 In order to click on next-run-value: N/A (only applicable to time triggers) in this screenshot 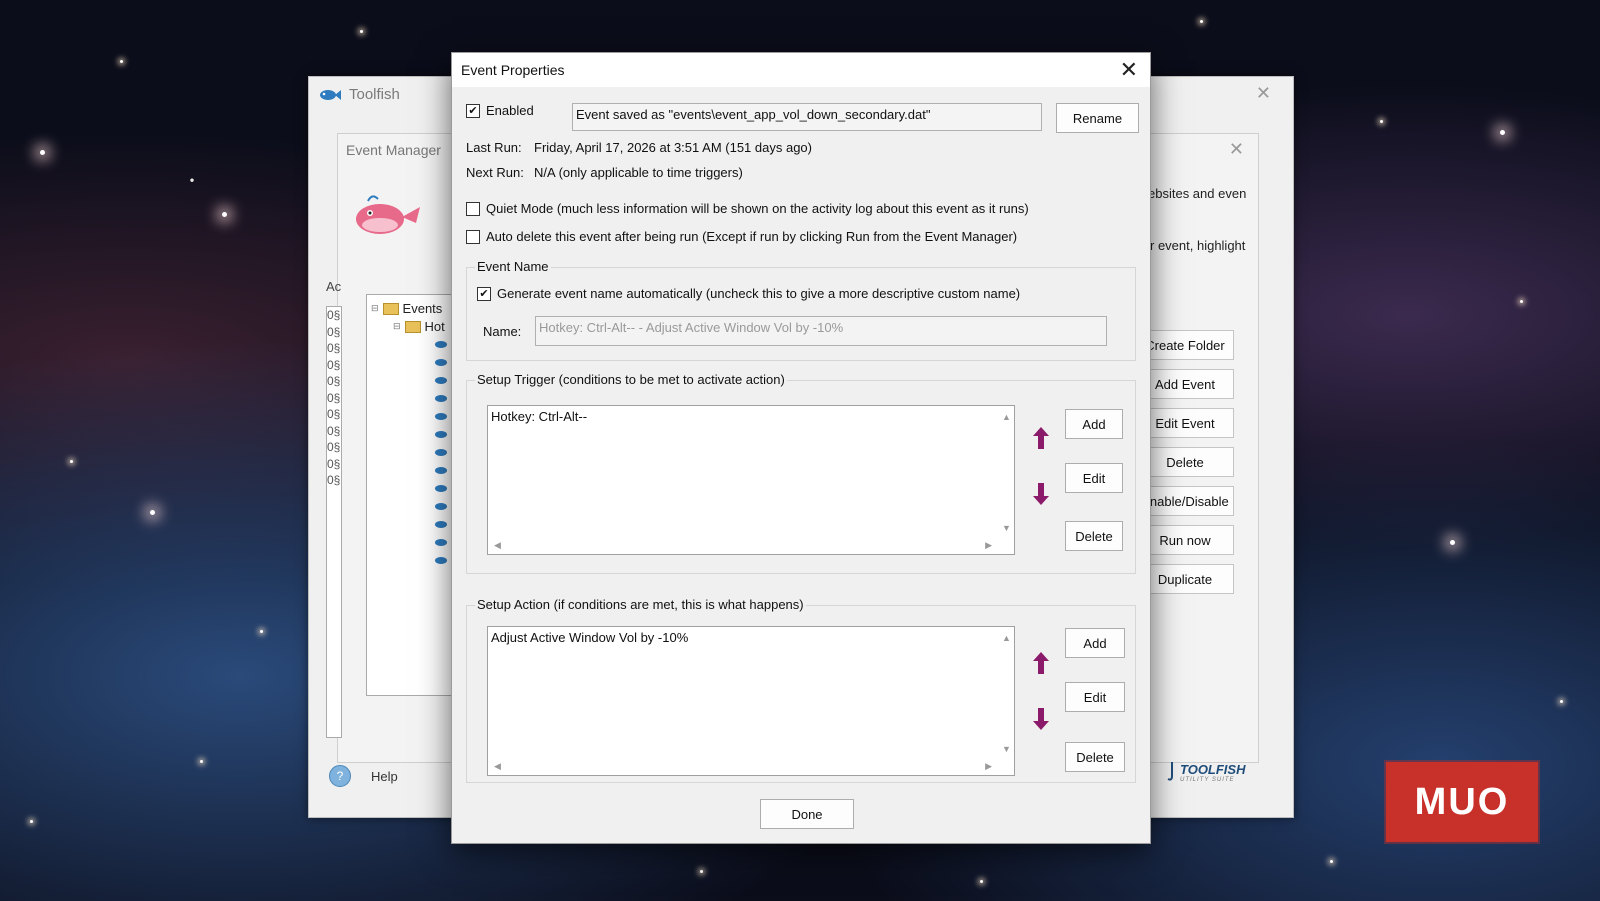, I will do `click(638, 172)`.